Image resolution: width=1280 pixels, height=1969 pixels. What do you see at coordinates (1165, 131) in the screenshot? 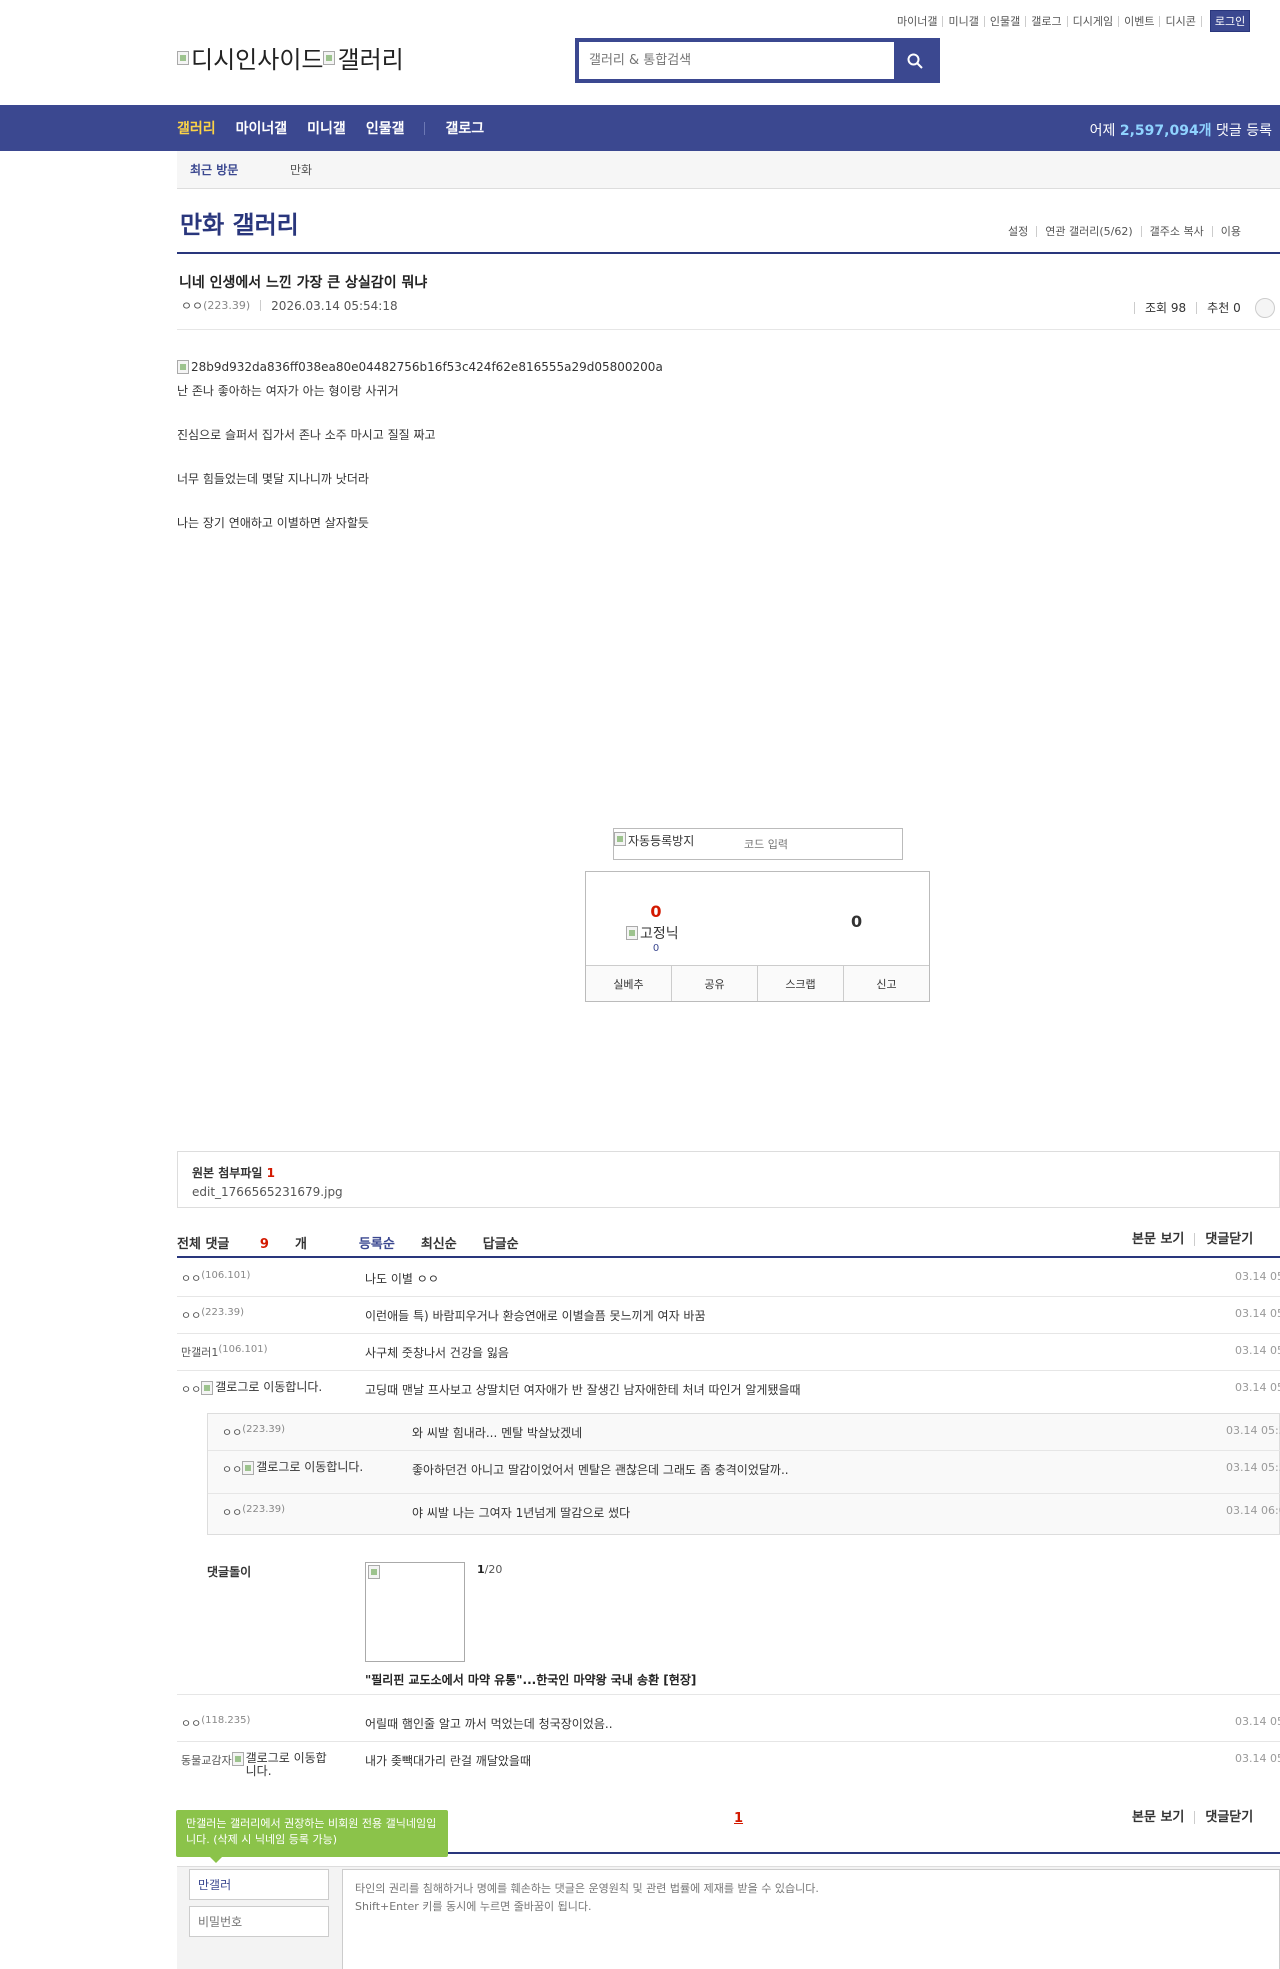
I see `count-value: 2,597,094개` at bounding box center [1165, 131].